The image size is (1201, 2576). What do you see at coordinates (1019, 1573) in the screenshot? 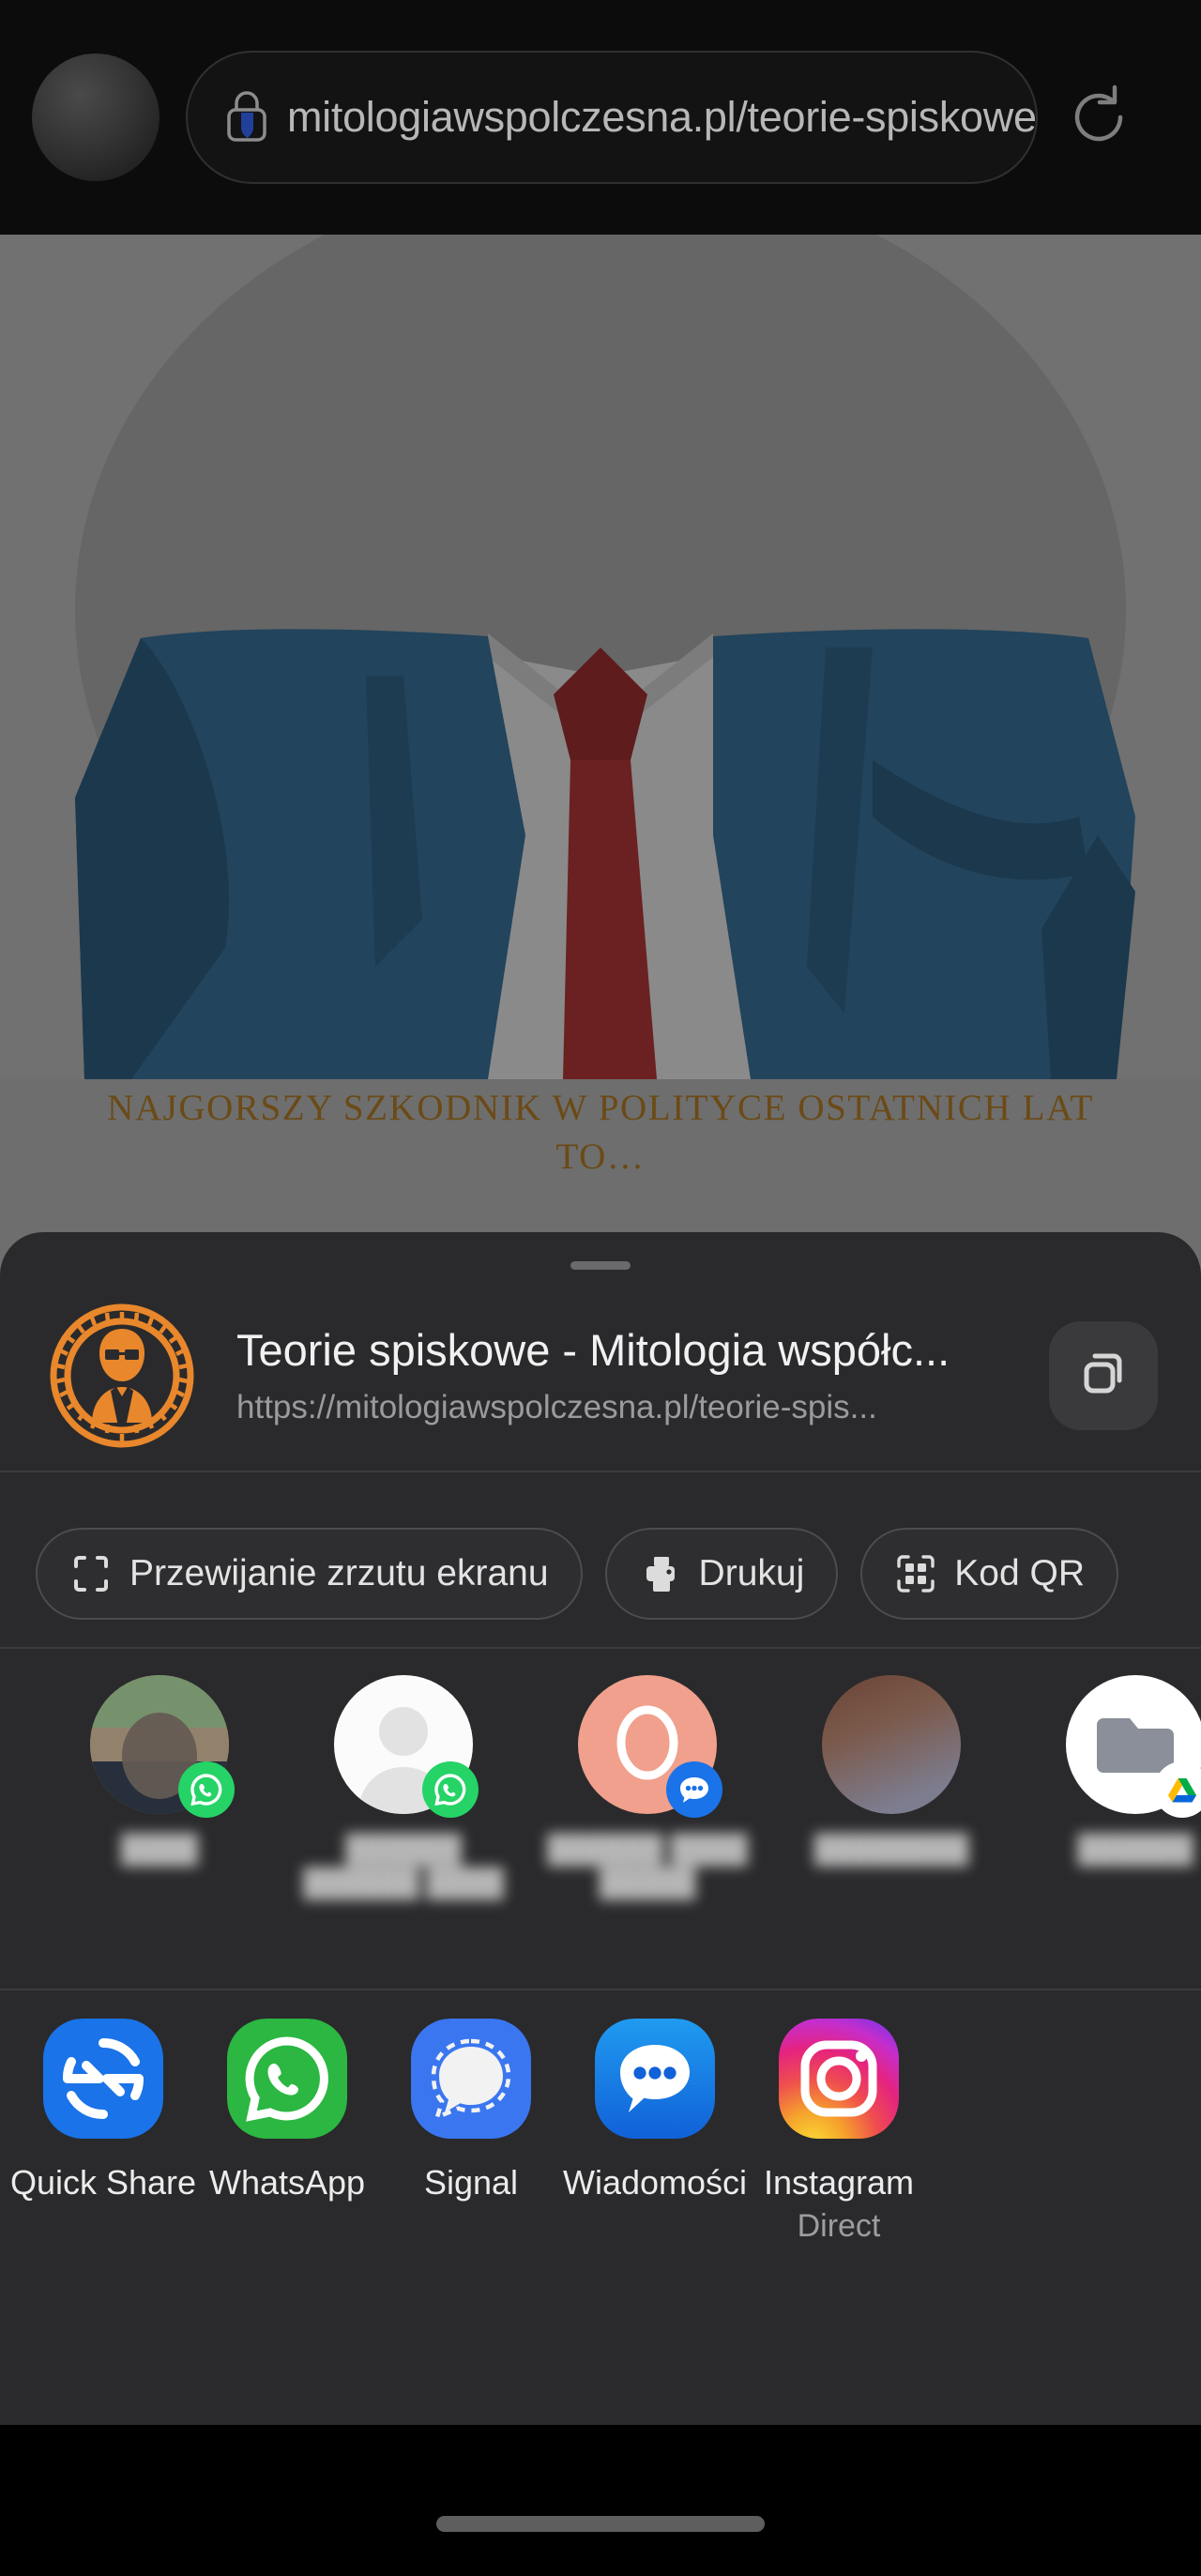
I see `chip-label: Kod QR` at bounding box center [1019, 1573].